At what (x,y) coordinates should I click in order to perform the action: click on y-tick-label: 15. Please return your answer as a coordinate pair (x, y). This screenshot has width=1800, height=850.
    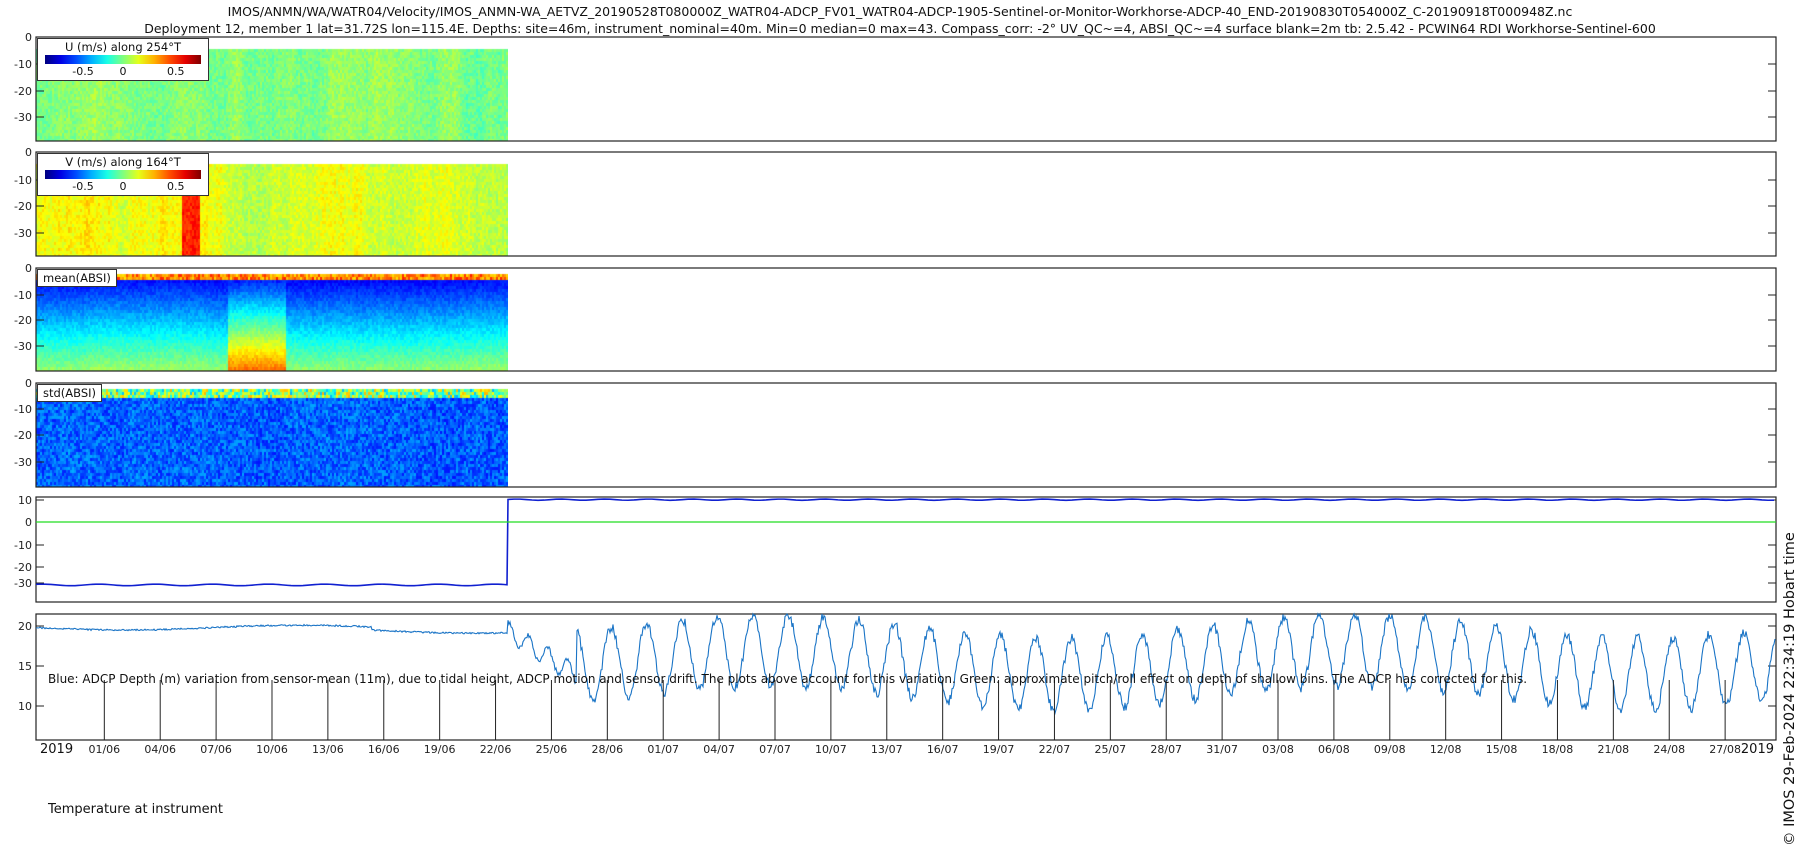
    Looking at the image, I should click on (25, 666).